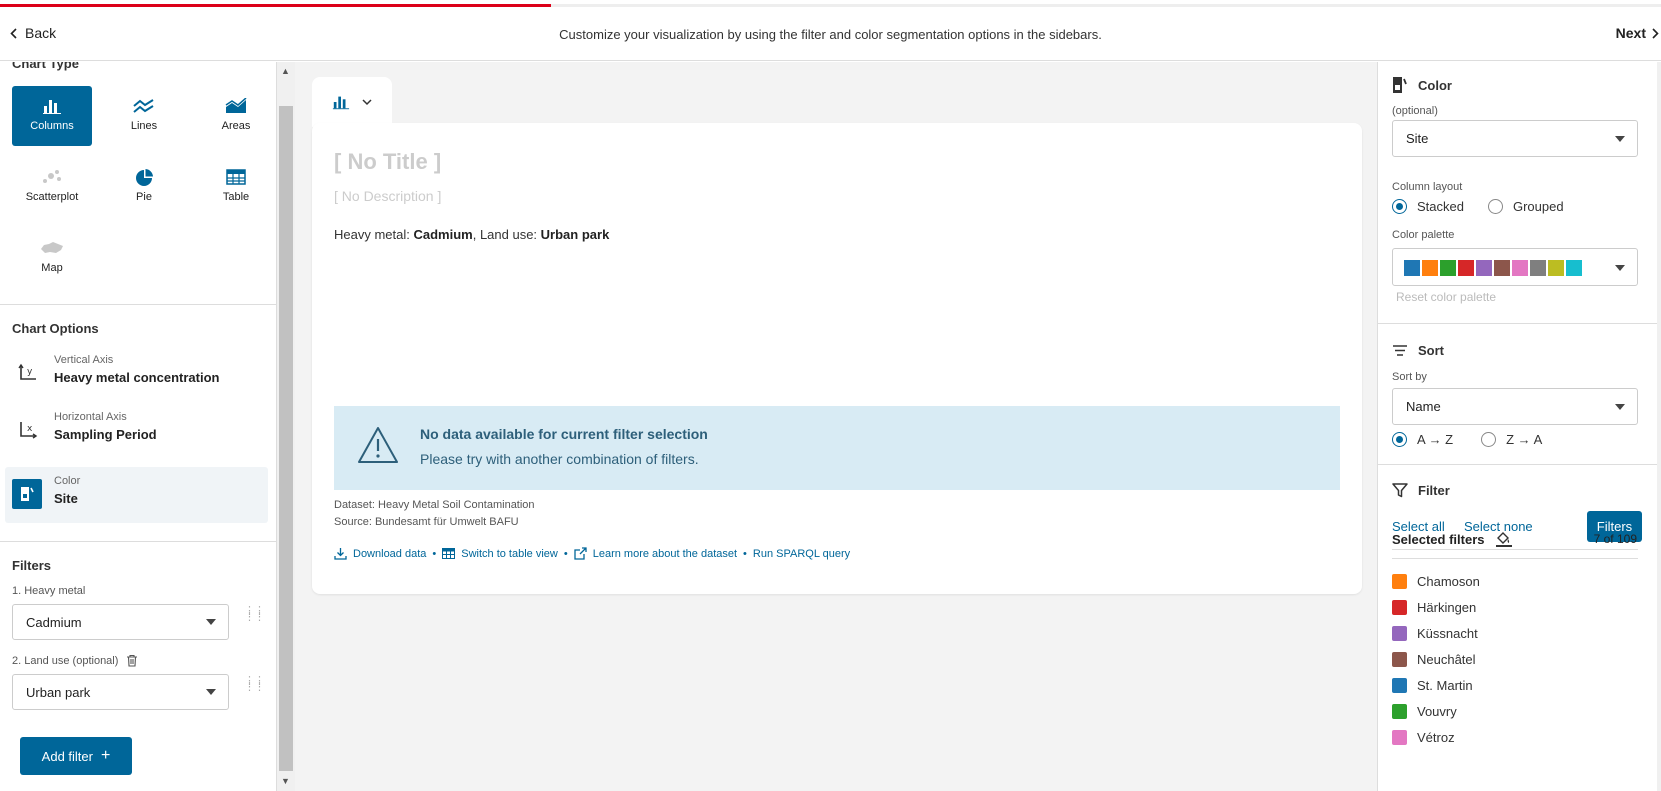  Describe the element at coordinates (144, 171) in the screenshot. I see `pie-icon` at that location.